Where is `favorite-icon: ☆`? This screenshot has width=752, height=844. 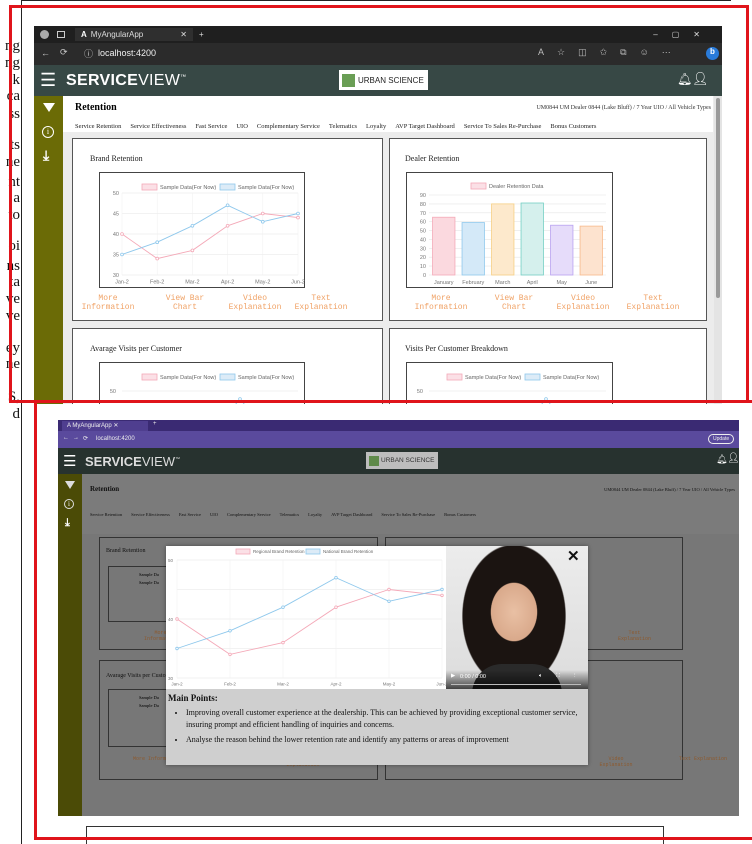 favorite-icon: ☆ is located at coordinates (567, 52).